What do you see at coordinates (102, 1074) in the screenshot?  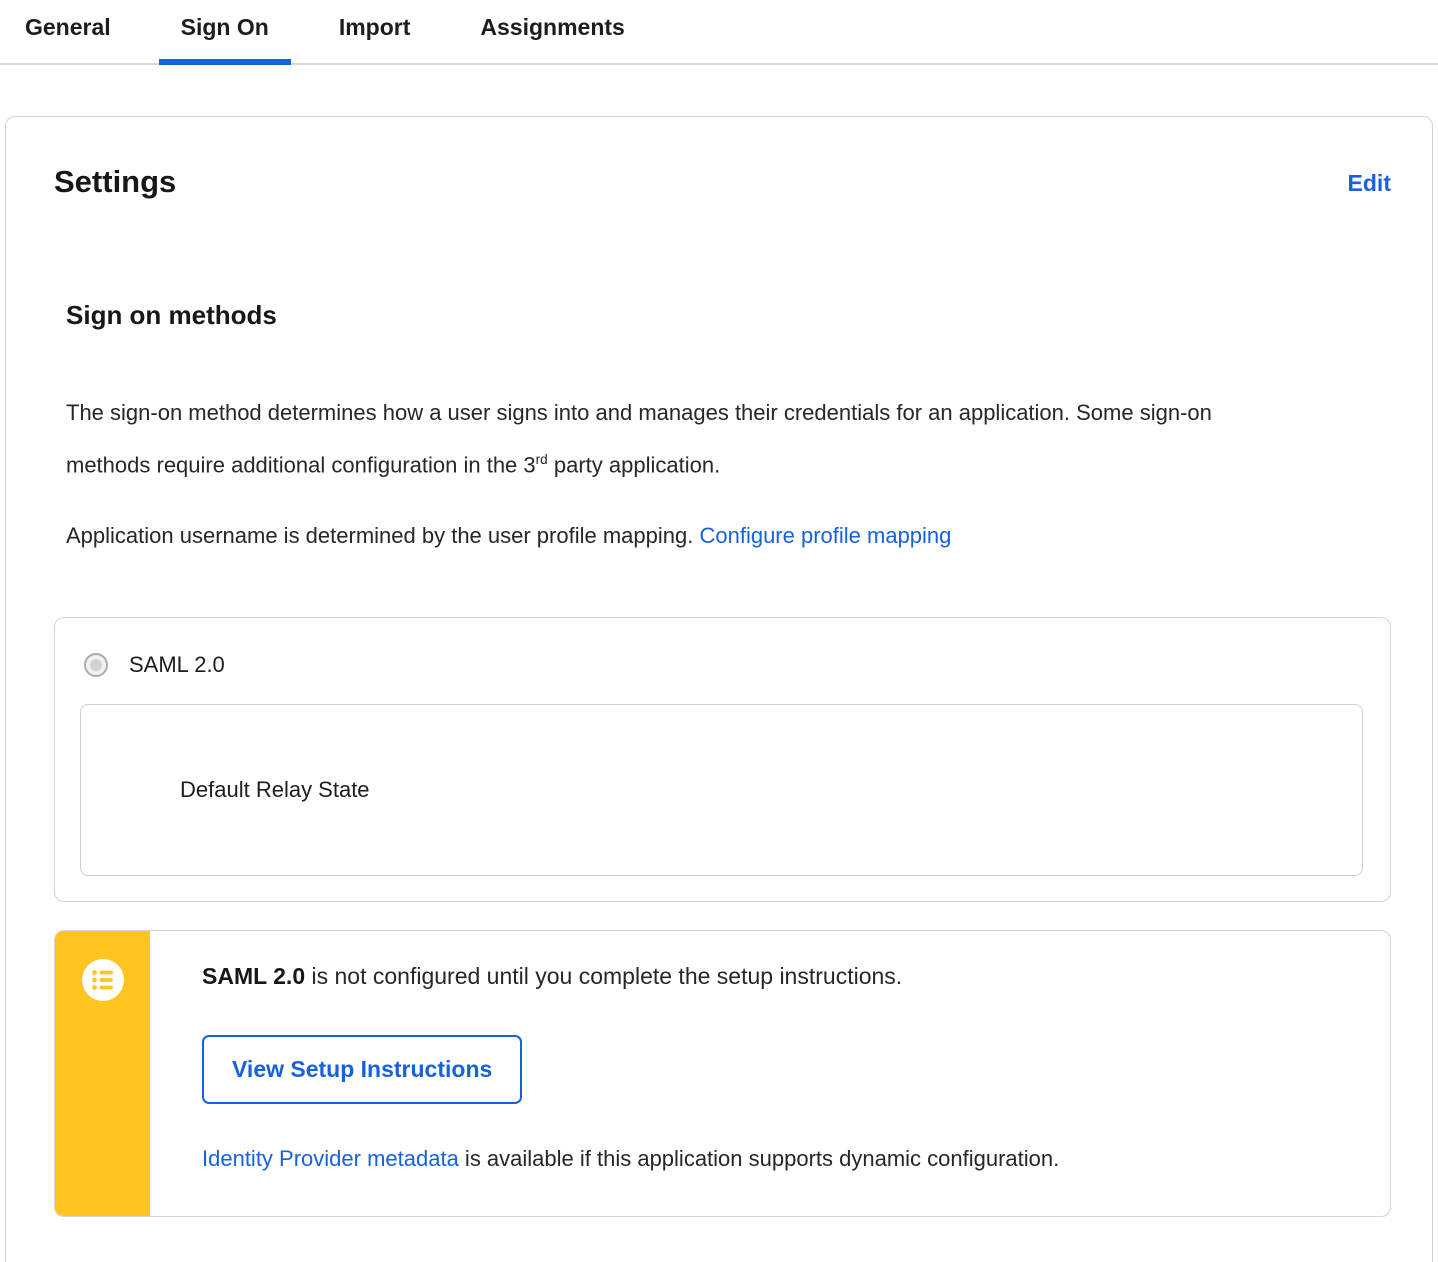 I see `callout-warning-stripe` at bounding box center [102, 1074].